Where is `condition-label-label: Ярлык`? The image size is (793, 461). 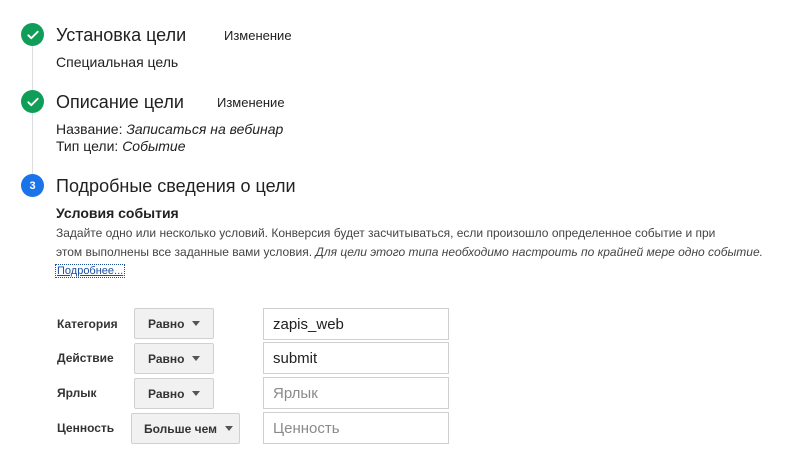
condition-label-label: Ярлык is located at coordinates (77, 393).